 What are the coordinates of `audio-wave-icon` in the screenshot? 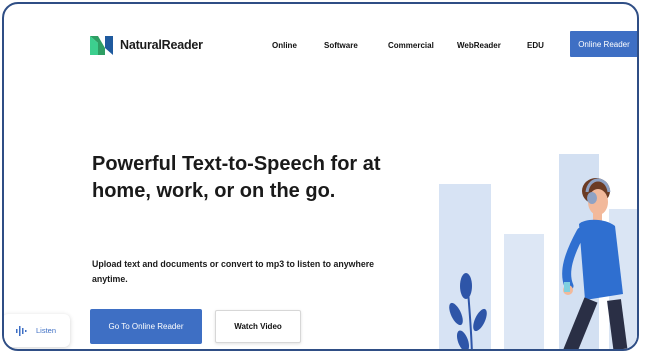 It's located at (21, 330).